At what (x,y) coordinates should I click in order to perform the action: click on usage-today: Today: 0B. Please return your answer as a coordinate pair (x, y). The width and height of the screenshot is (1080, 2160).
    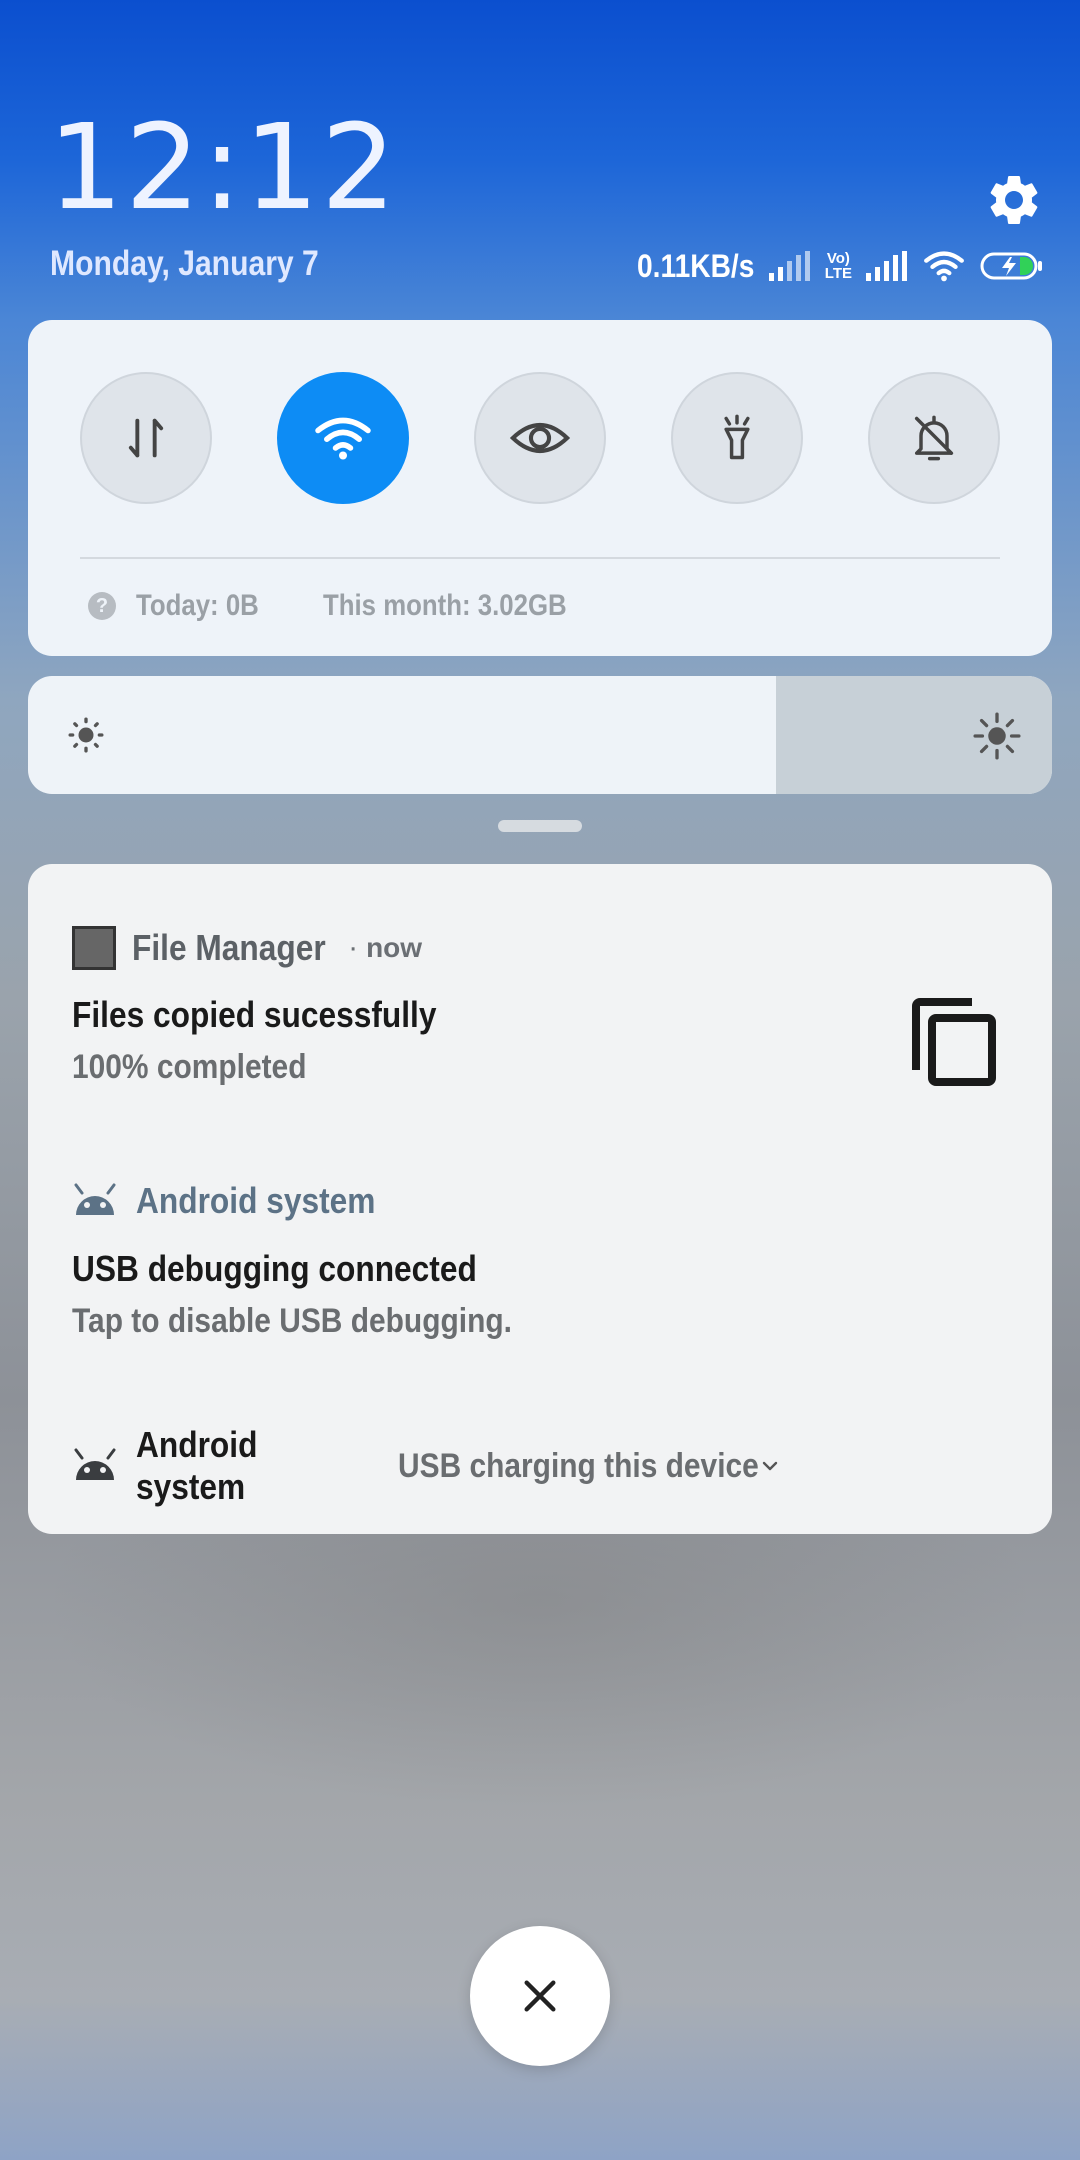
    Looking at the image, I should click on (197, 605).